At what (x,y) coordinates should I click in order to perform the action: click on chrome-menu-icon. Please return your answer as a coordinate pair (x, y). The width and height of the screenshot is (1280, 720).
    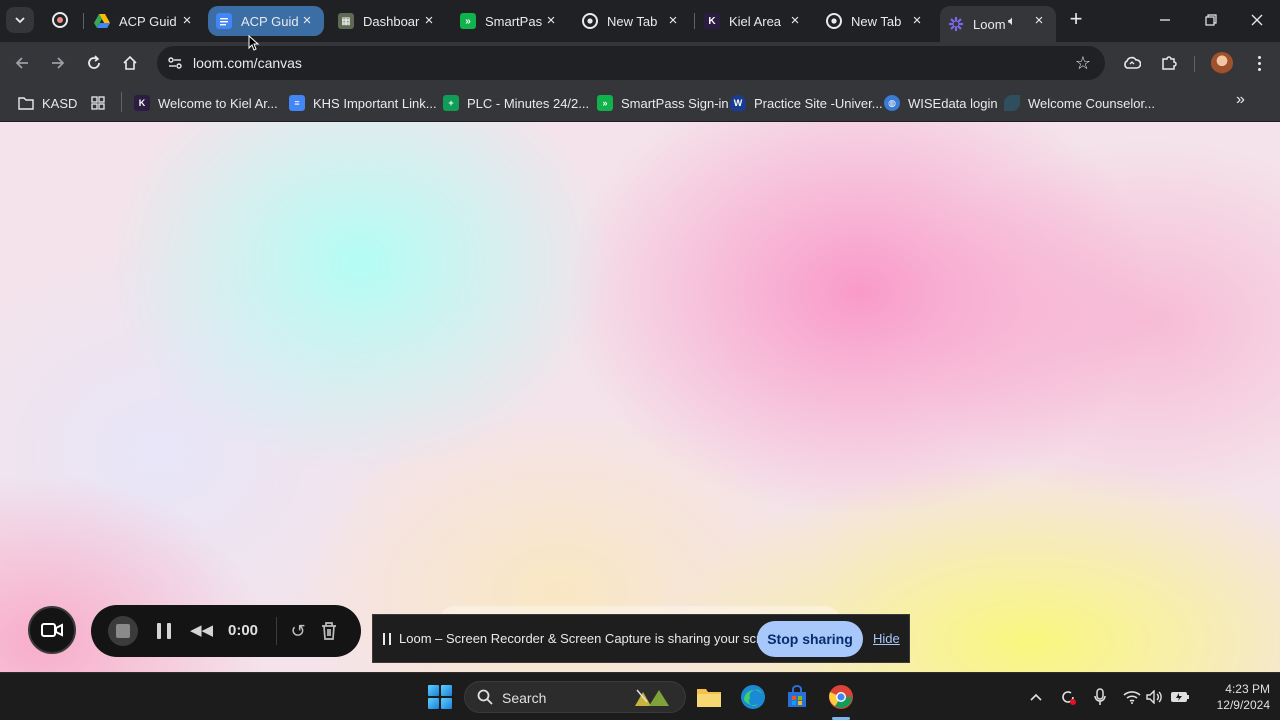
    Looking at the image, I should click on (1259, 63).